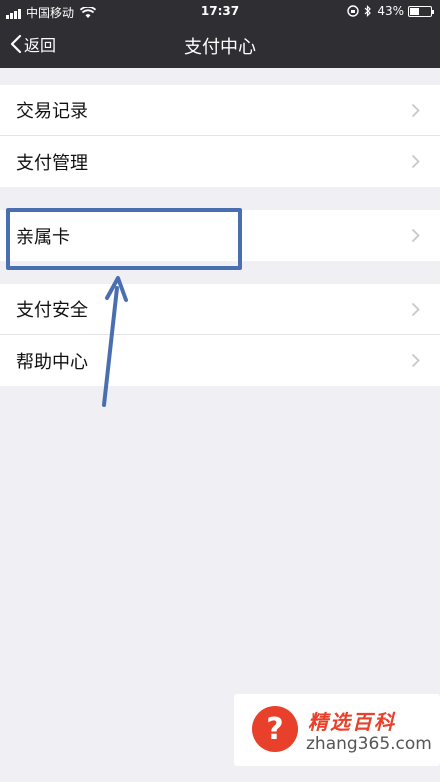 This screenshot has width=440, height=782. I want to click on menu-group-security: 支付安全 帮助中心, so click(220, 335).